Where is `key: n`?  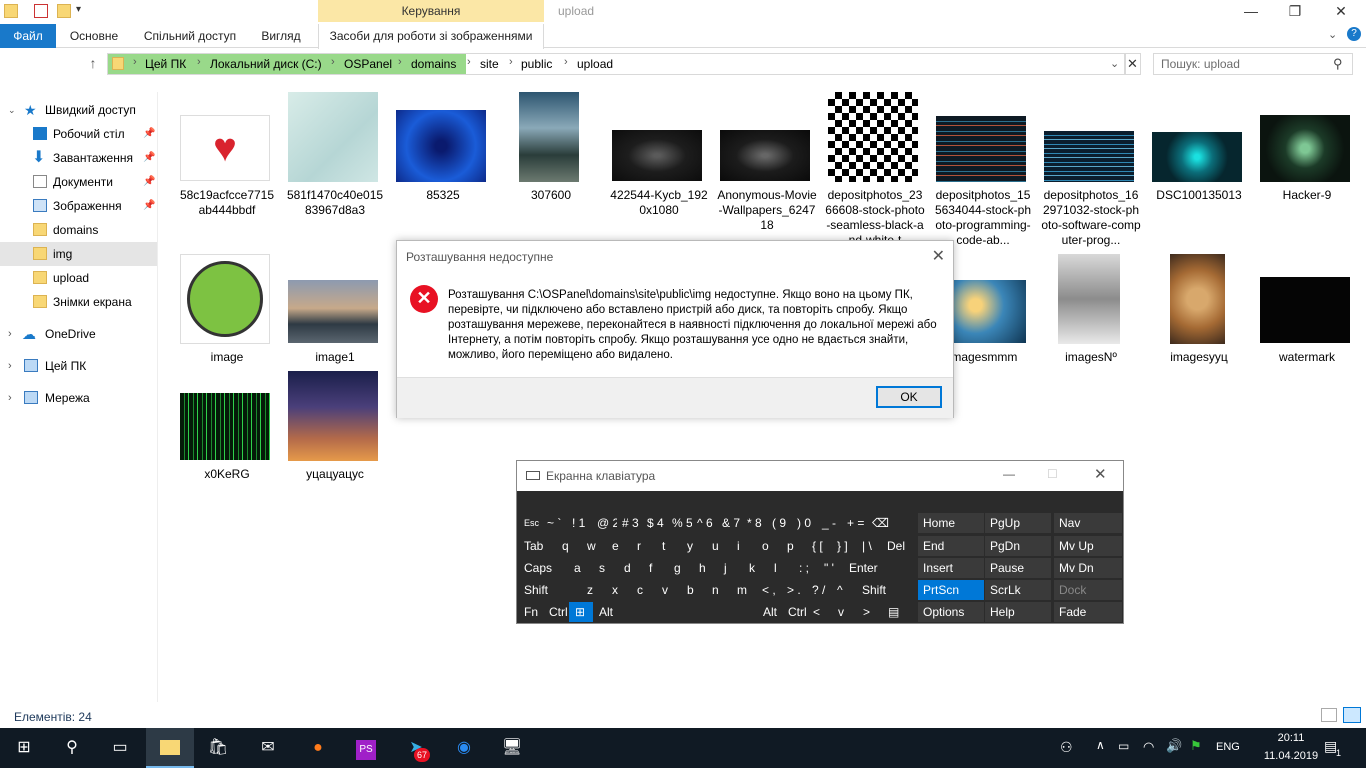 key: n is located at coordinates (719, 590).